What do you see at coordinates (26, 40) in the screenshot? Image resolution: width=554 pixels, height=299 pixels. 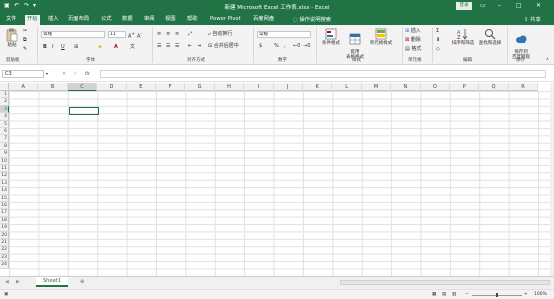 I see `copy-icon: ⧉` at bounding box center [26, 40].